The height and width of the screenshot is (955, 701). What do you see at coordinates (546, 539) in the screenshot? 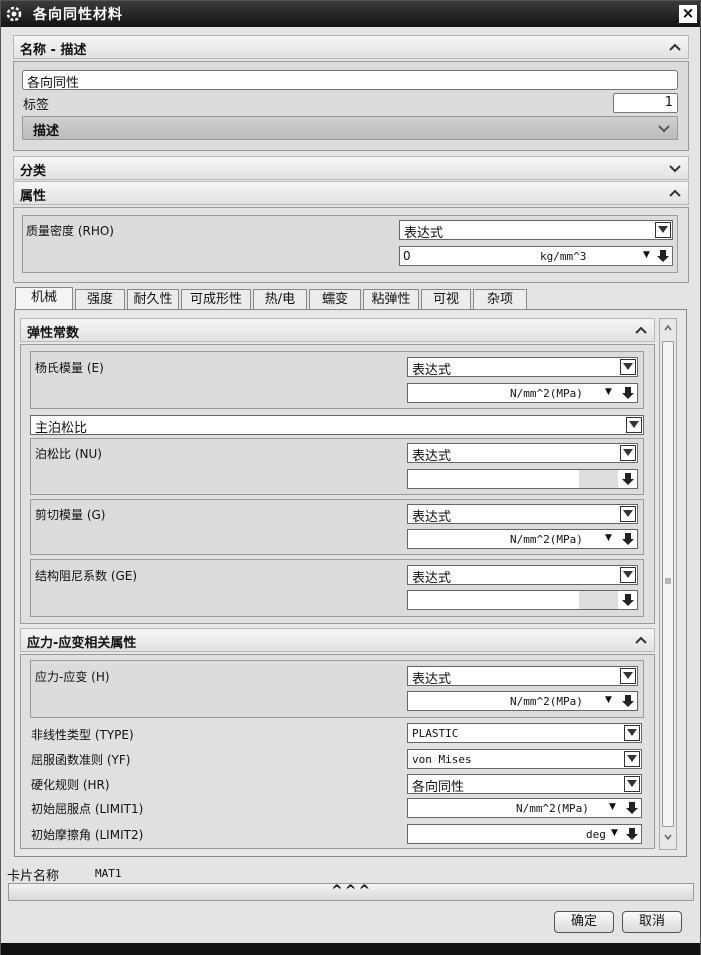
I see `shear-unit: N/mm^2(MPa)` at bounding box center [546, 539].